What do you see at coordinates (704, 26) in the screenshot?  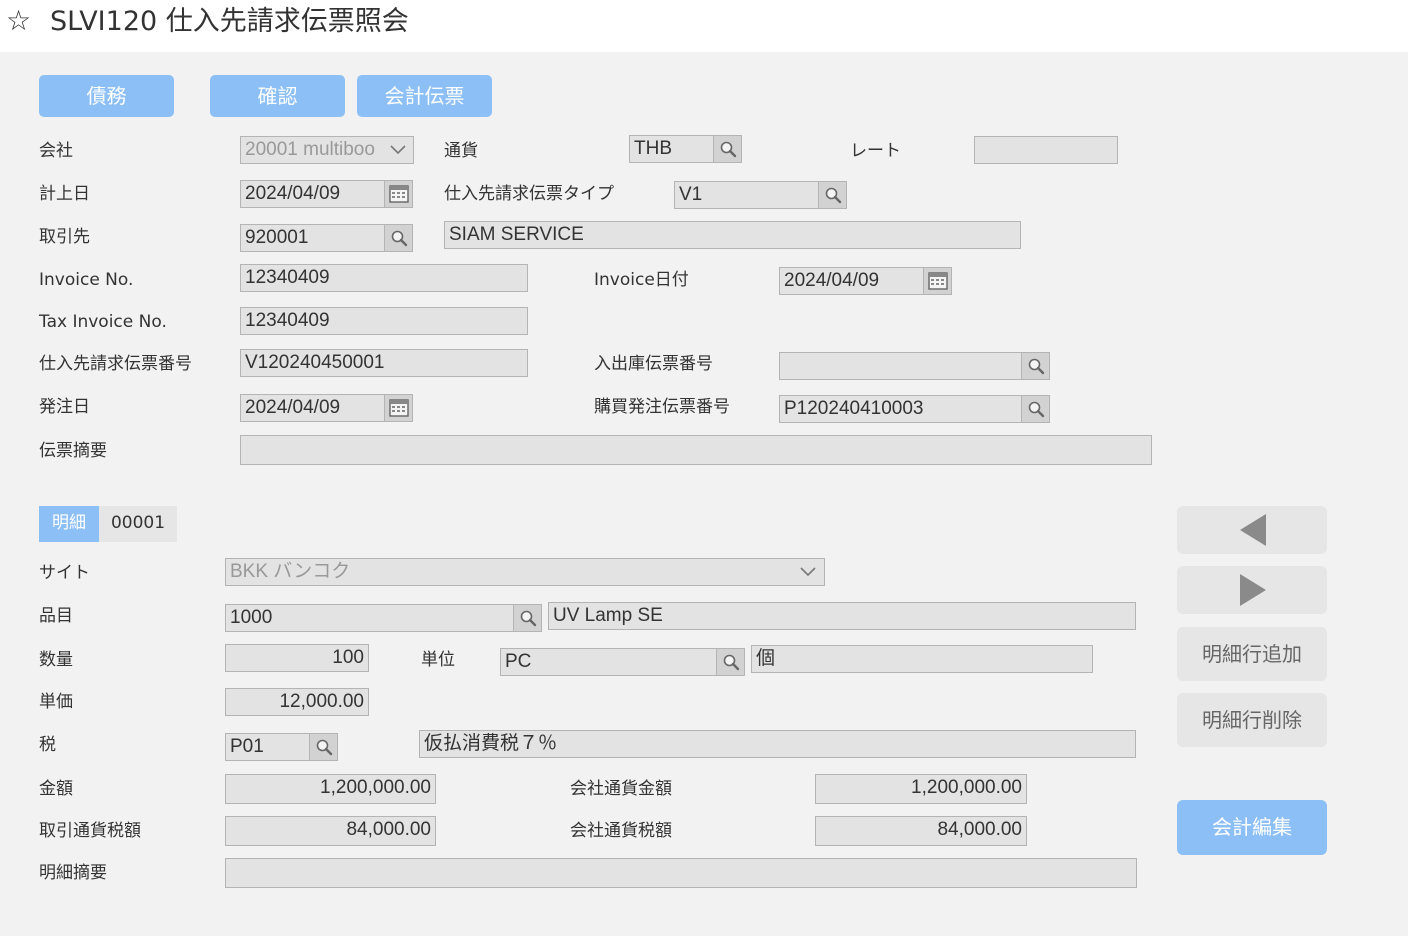 I see `title-bar: ☆ SLVI120 仕入先請求伝票照会` at bounding box center [704, 26].